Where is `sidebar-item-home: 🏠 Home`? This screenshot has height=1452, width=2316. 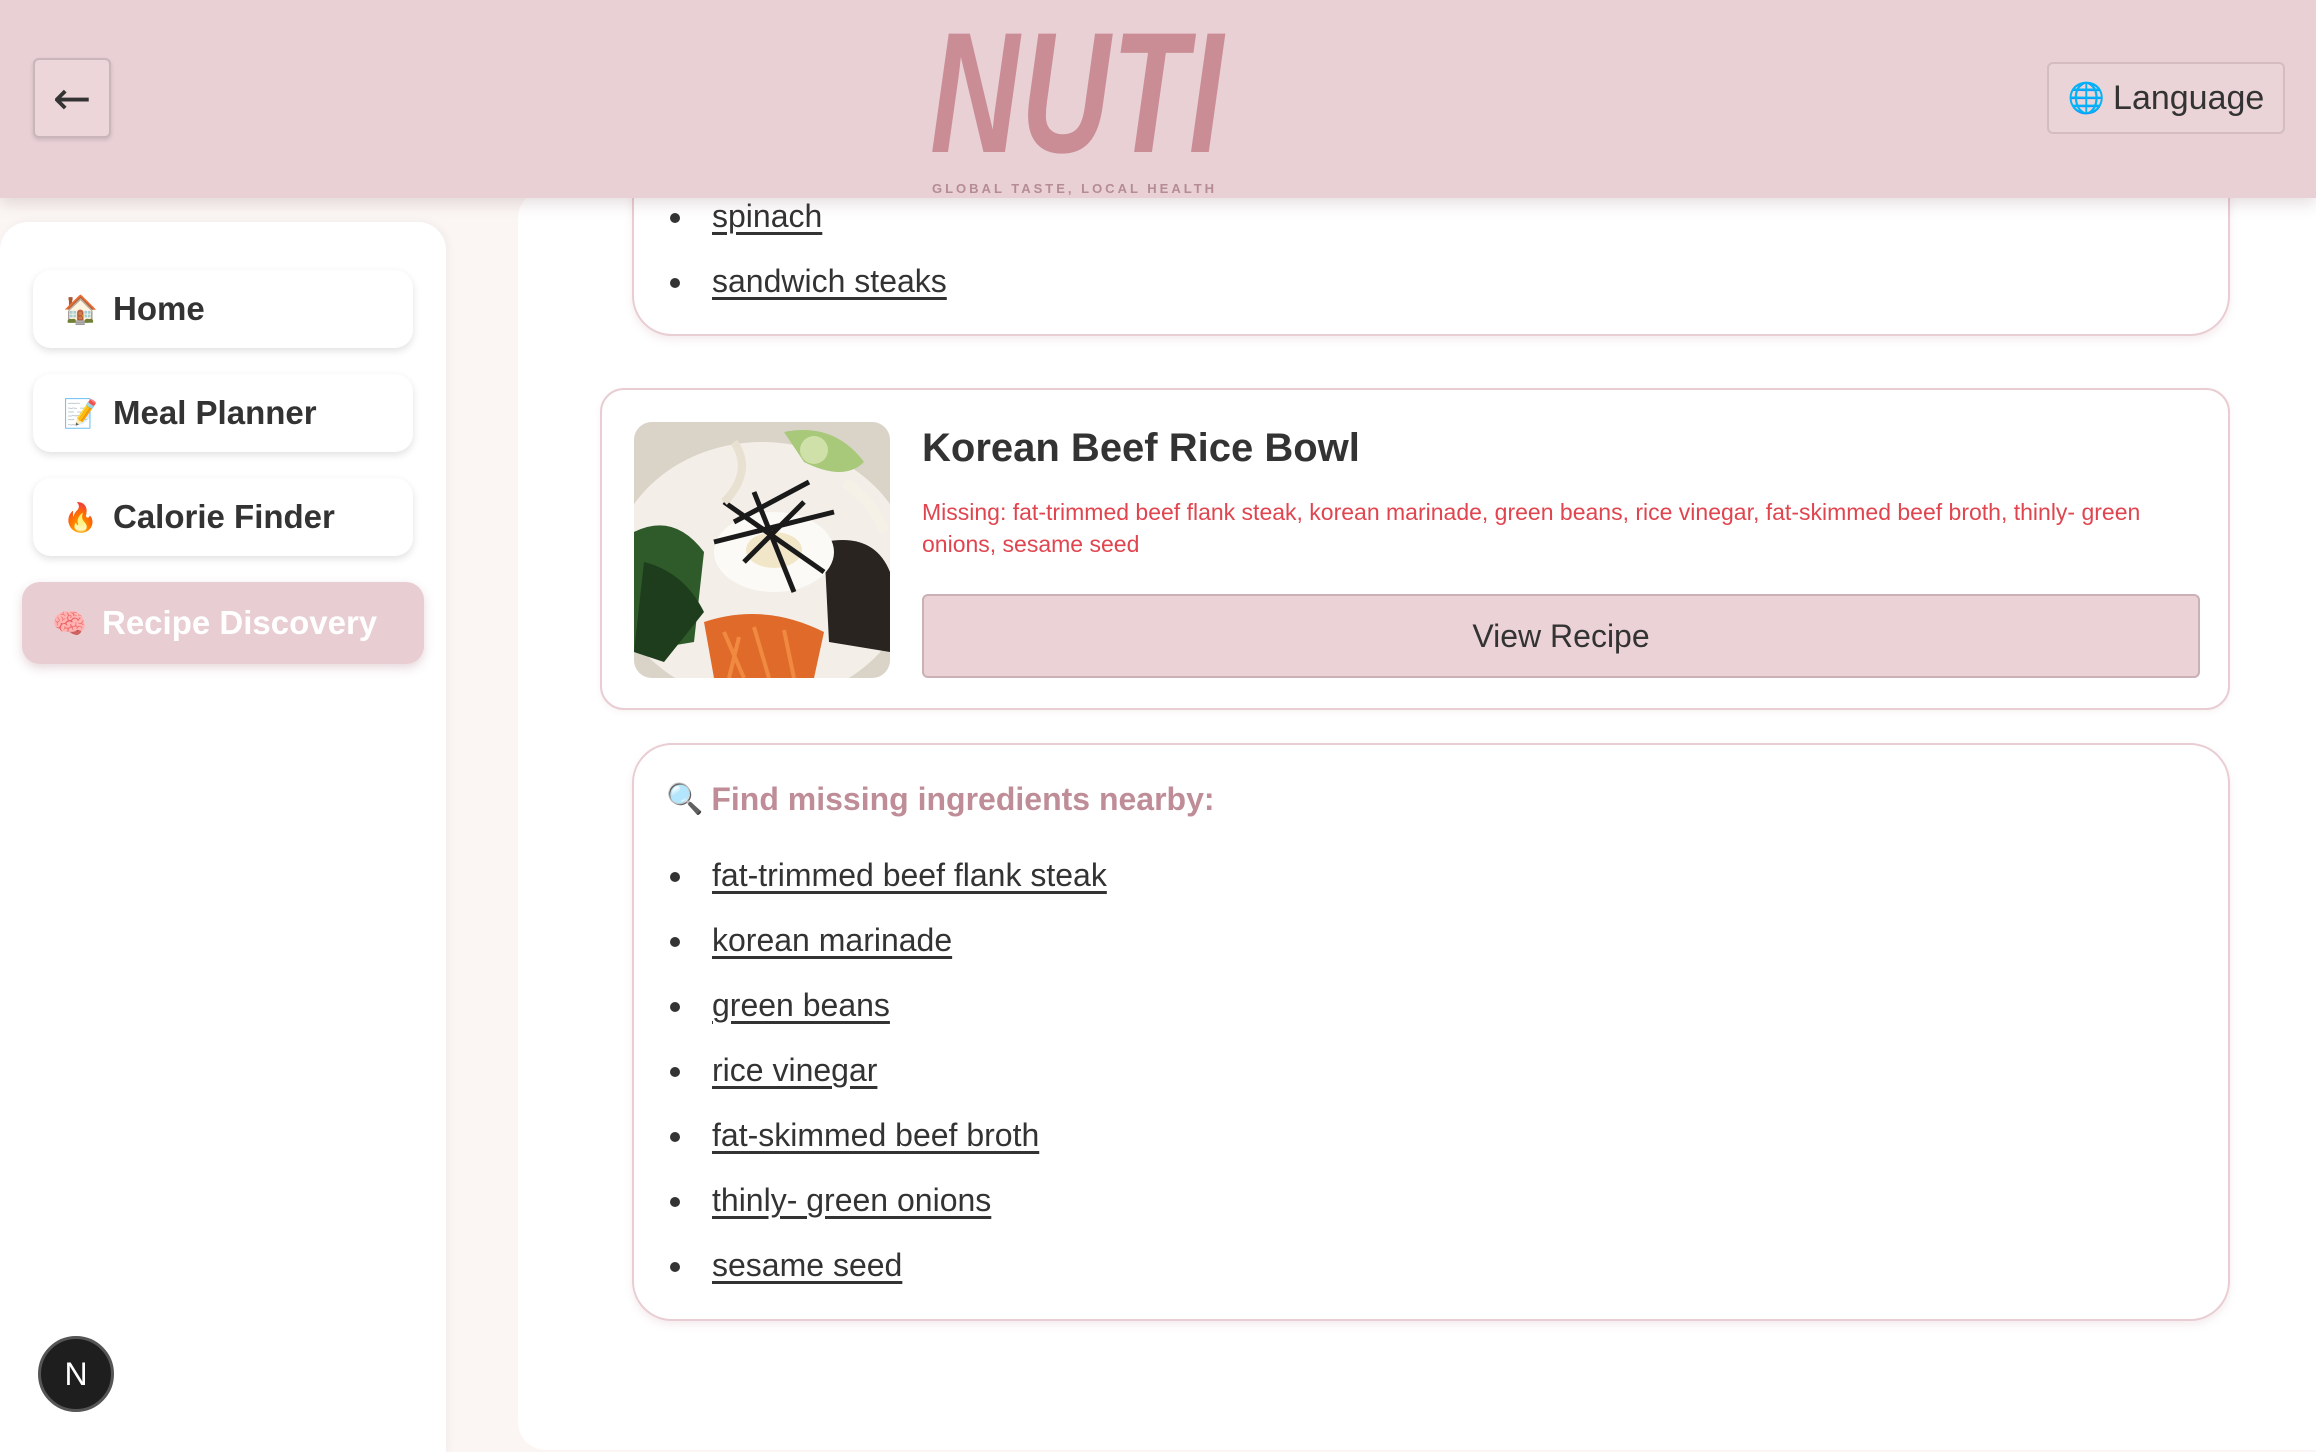
sidebar-item-home: 🏠 Home is located at coordinates (223, 309).